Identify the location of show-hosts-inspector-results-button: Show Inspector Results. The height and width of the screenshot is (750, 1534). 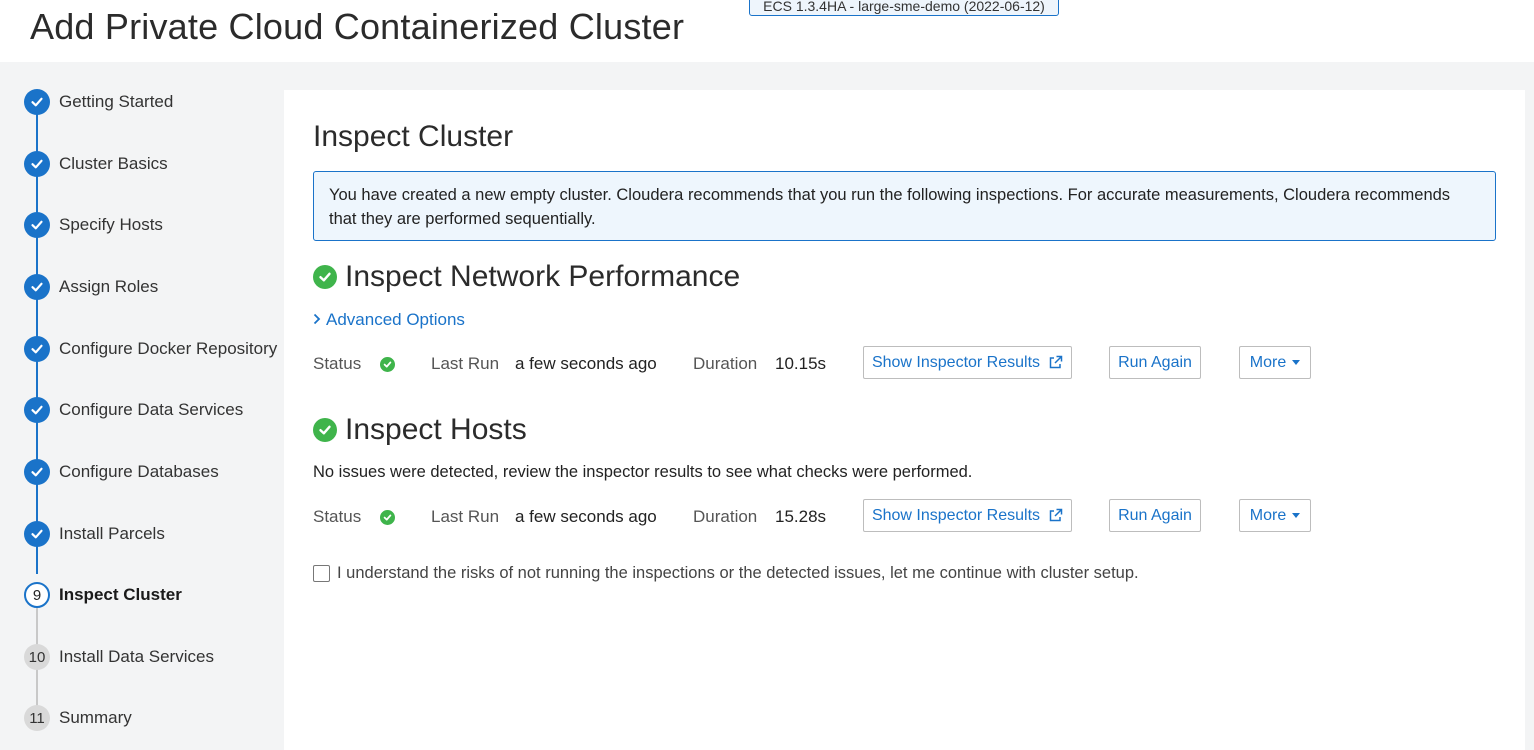
(967, 515).